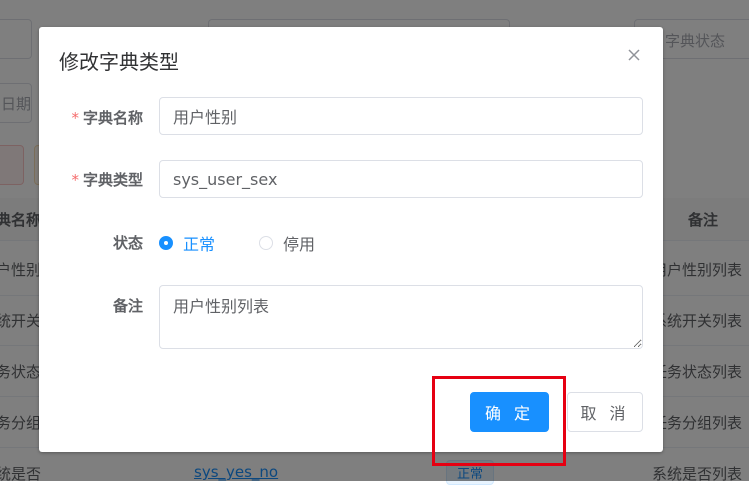 Image resolution: width=749 pixels, height=485 pixels. What do you see at coordinates (634, 55) in the screenshot?
I see `close-icon` at bounding box center [634, 55].